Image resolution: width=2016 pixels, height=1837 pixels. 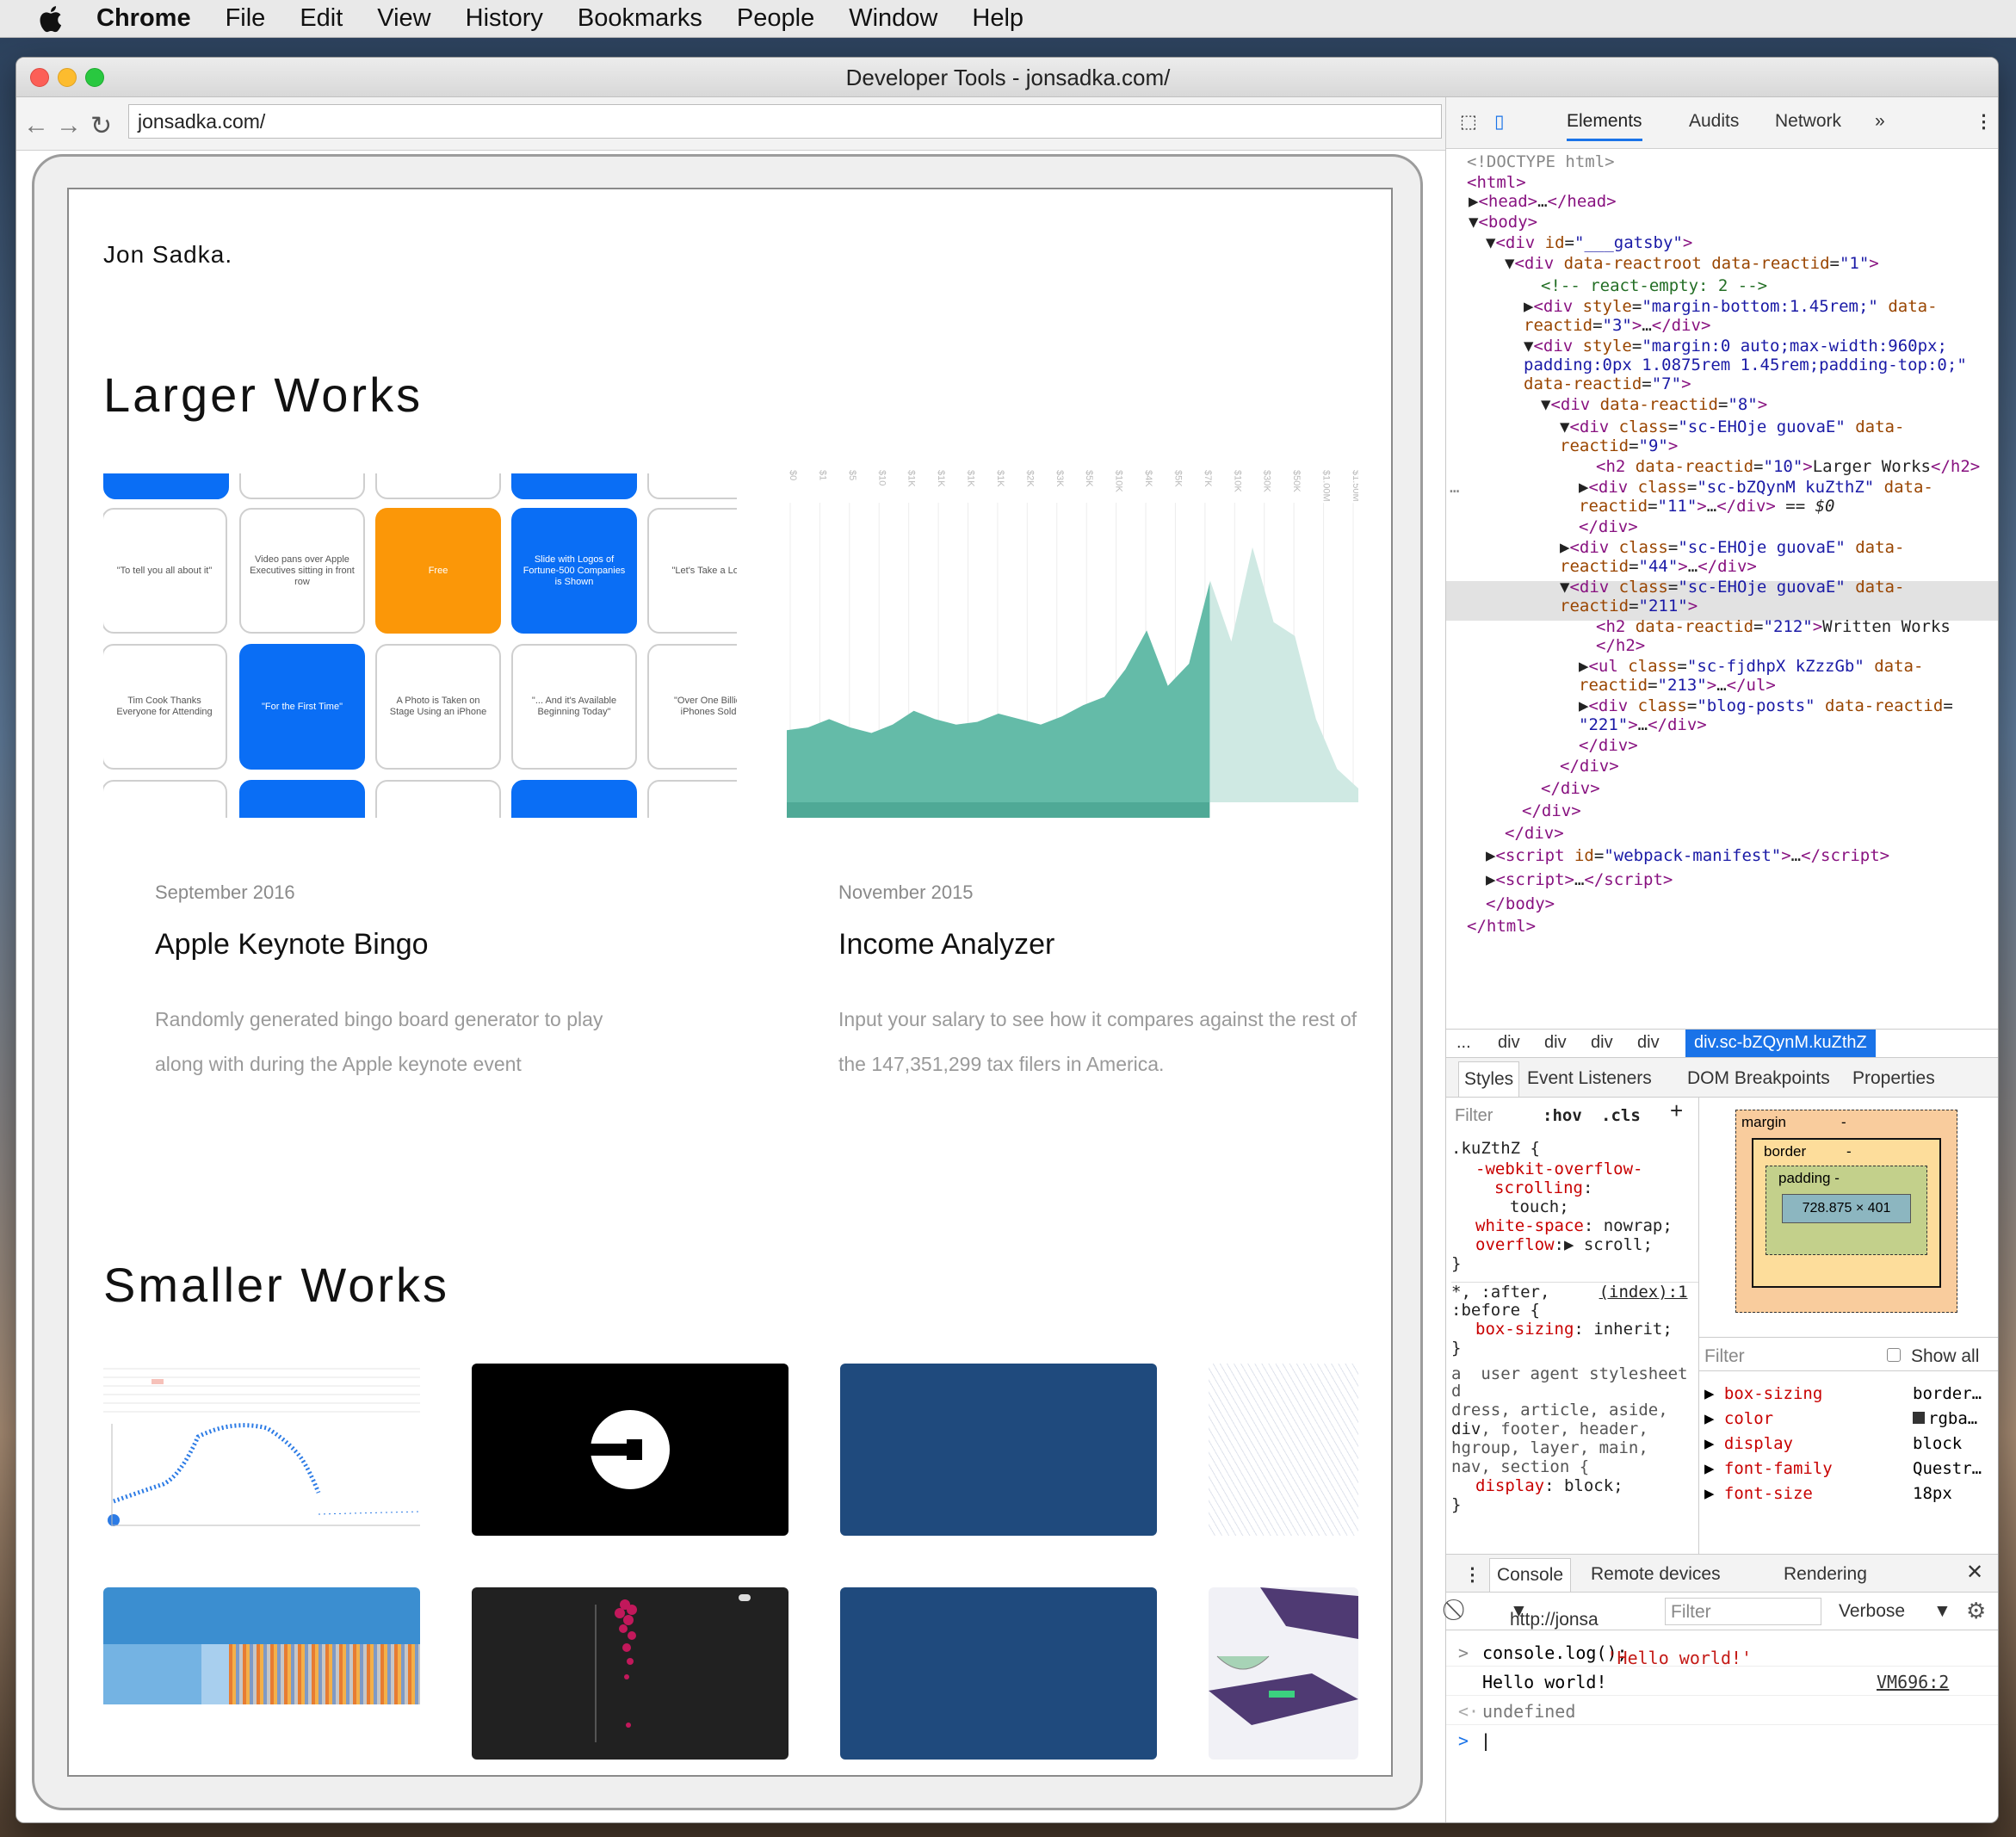 I want to click on thumb-scatter-chart, so click(x=262, y=1450).